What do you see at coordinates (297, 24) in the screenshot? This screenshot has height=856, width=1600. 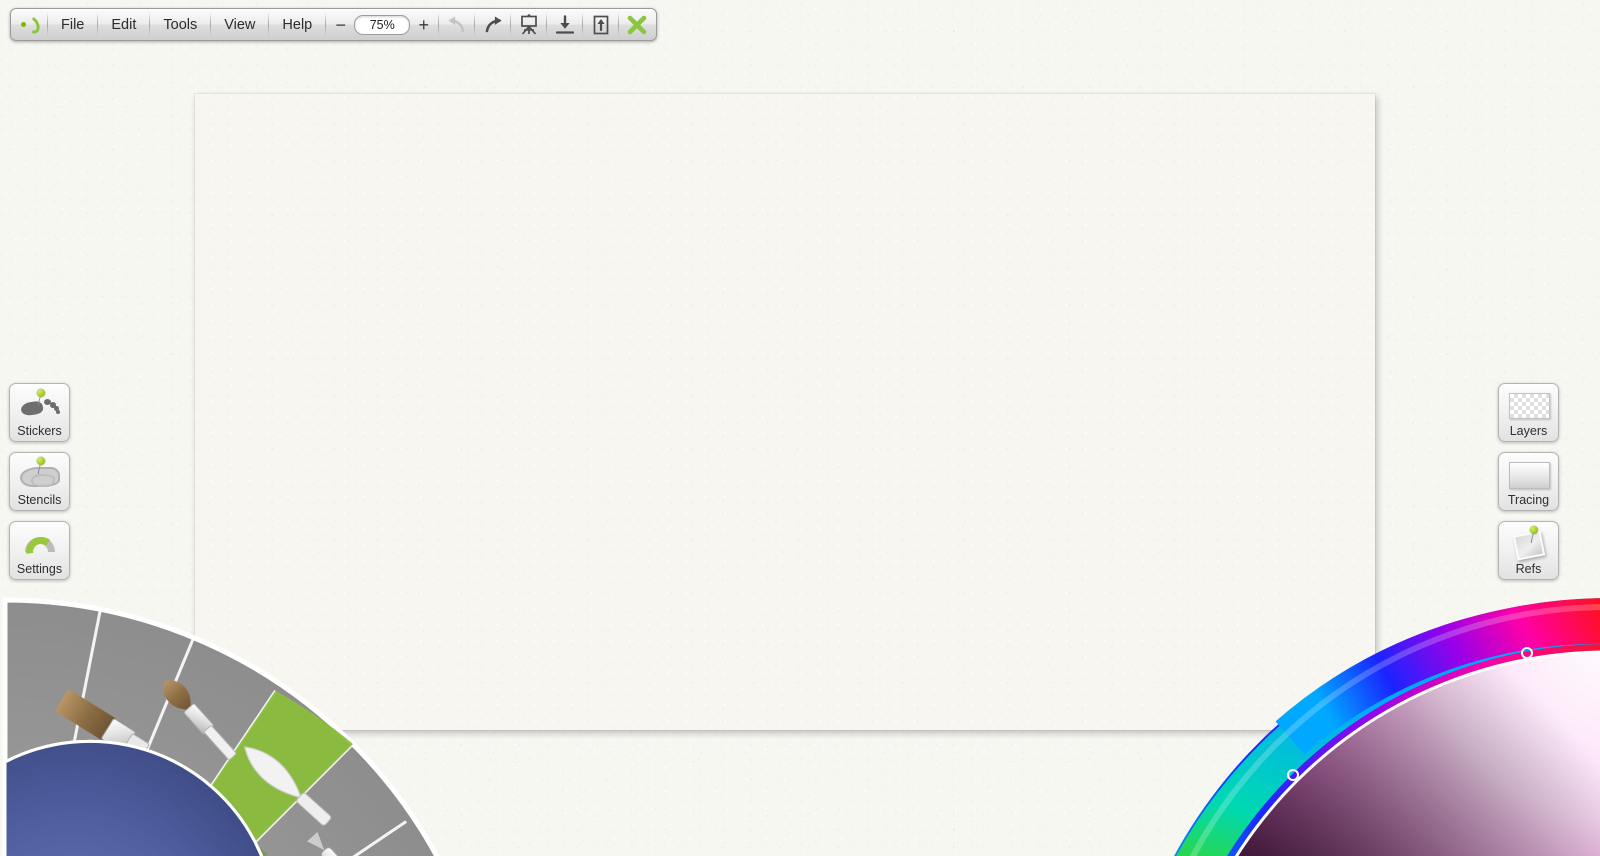 I see `menu-help: Help` at bounding box center [297, 24].